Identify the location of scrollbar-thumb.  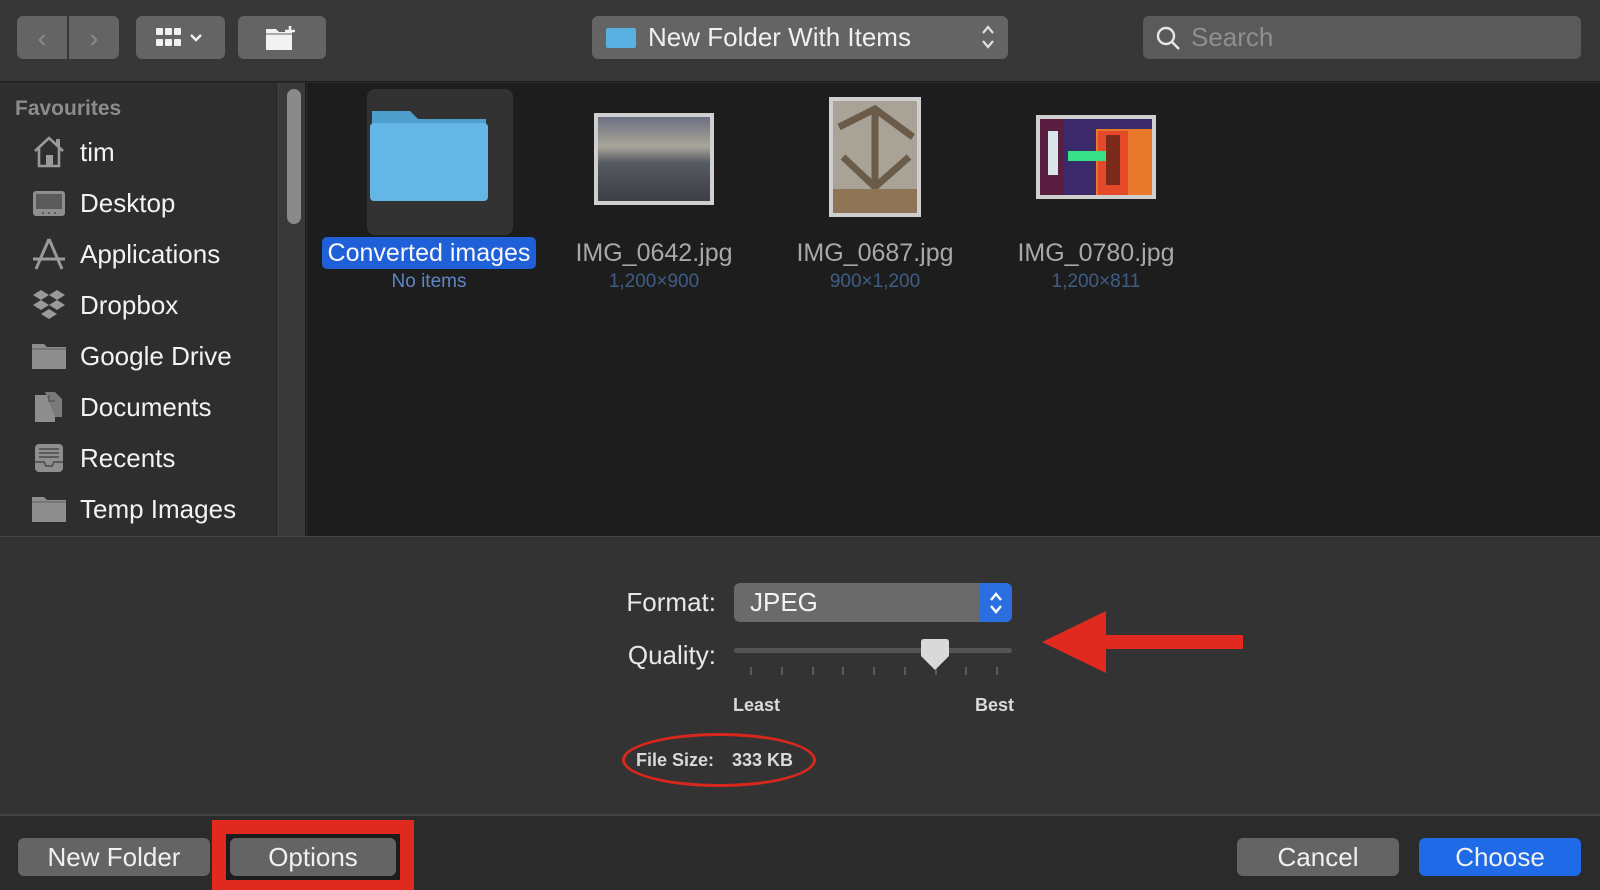
(294, 156).